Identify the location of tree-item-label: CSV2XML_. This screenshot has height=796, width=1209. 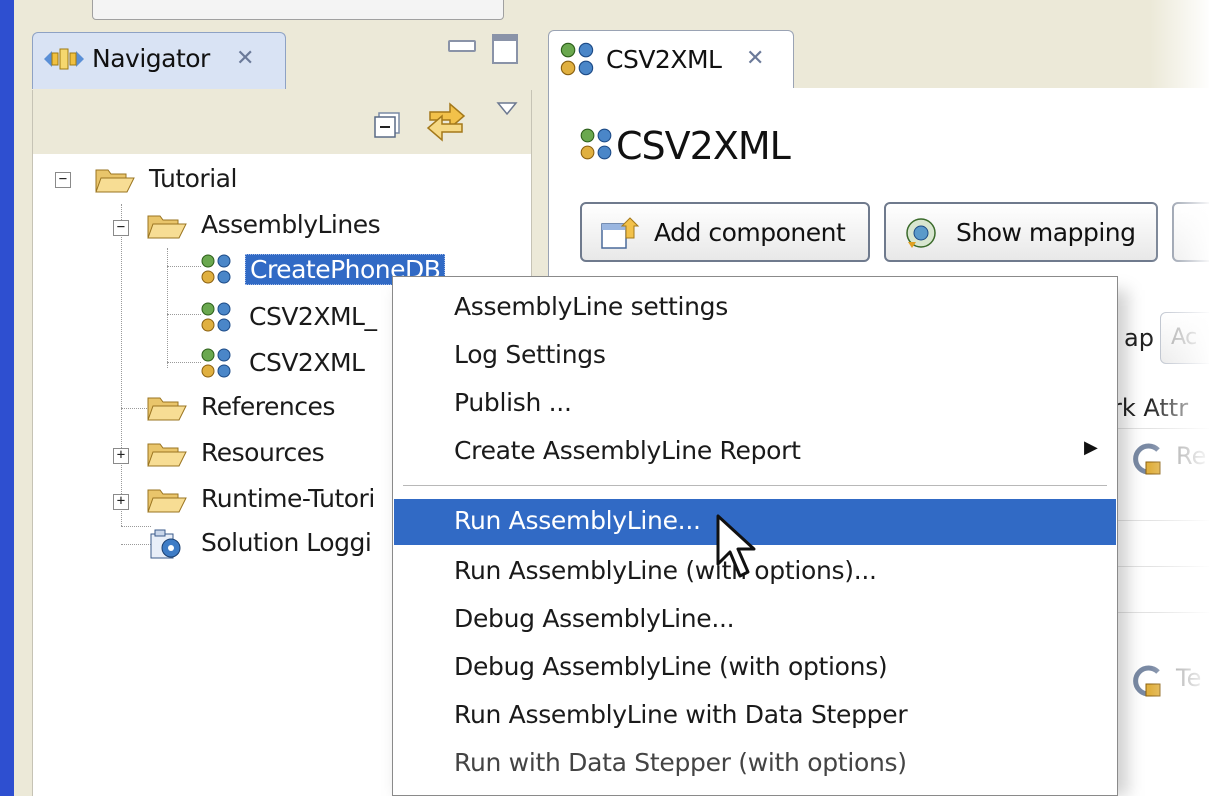
(313, 316).